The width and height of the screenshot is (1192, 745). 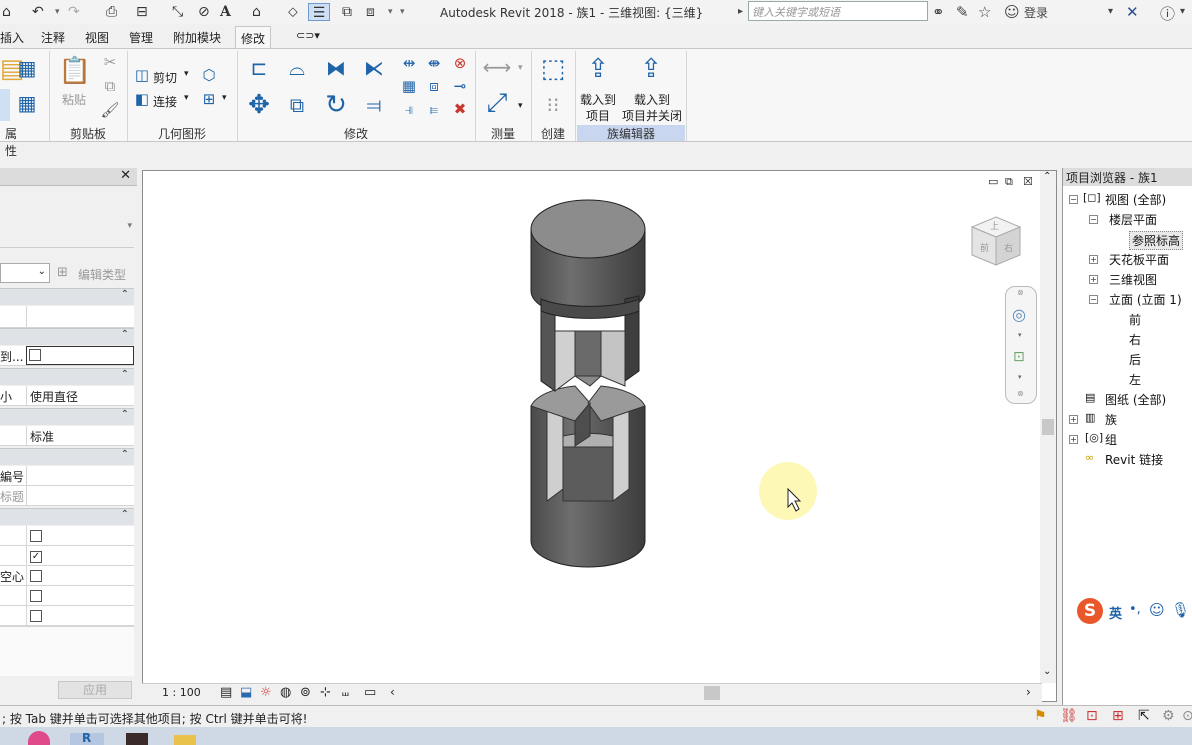 What do you see at coordinates (80, 555) in the screenshot?
I see `property-value: ✓` at bounding box center [80, 555].